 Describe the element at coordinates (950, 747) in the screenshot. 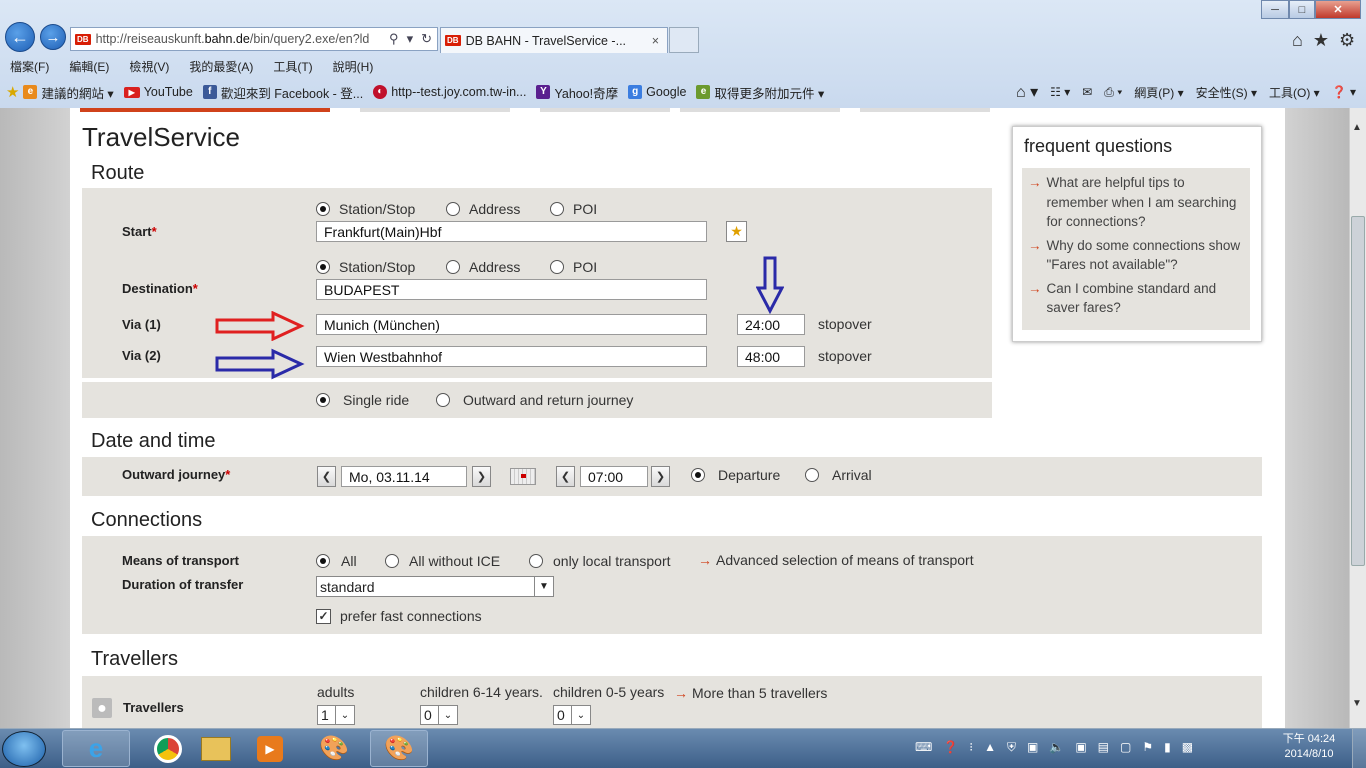

I see `help-tray-icon: ❓` at that location.